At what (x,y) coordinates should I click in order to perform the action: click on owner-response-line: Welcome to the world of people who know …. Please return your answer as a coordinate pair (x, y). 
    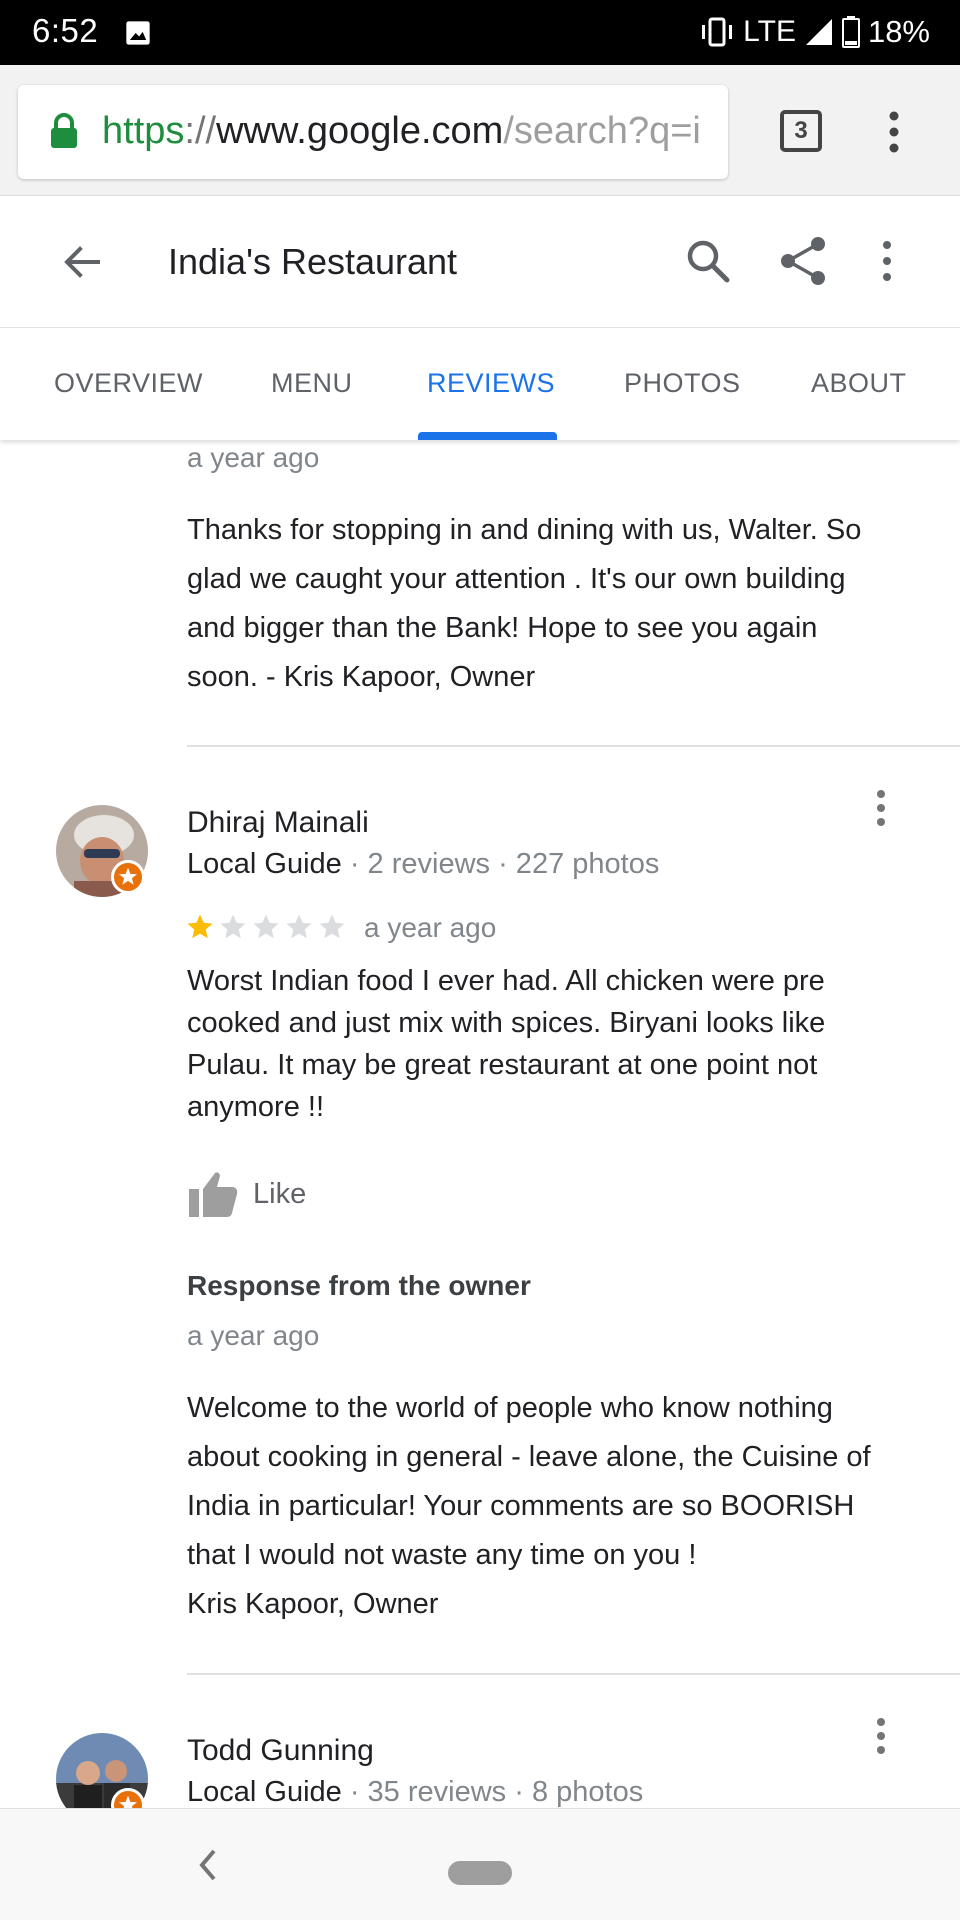
    Looking at the image, I should click on (510, 1408).